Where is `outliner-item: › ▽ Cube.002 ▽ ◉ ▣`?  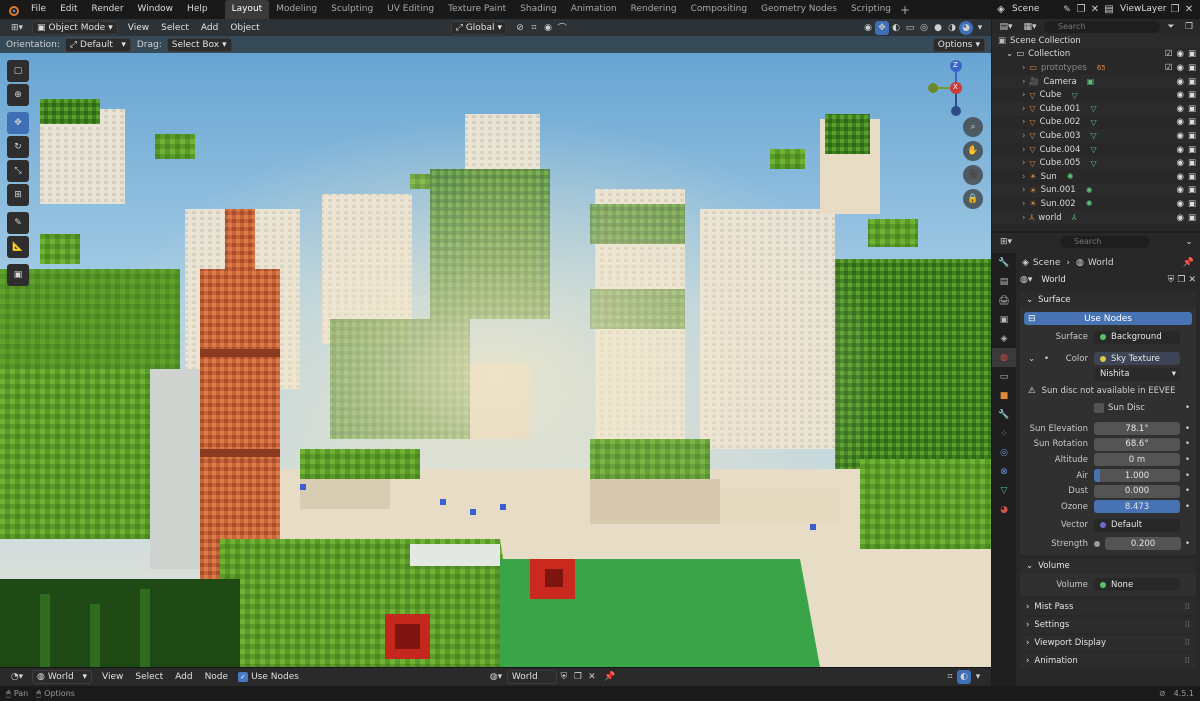
outliner-item: › ▽ Cube.002 ▽ ◉ ▣ is located at coordinates (1096, 123).